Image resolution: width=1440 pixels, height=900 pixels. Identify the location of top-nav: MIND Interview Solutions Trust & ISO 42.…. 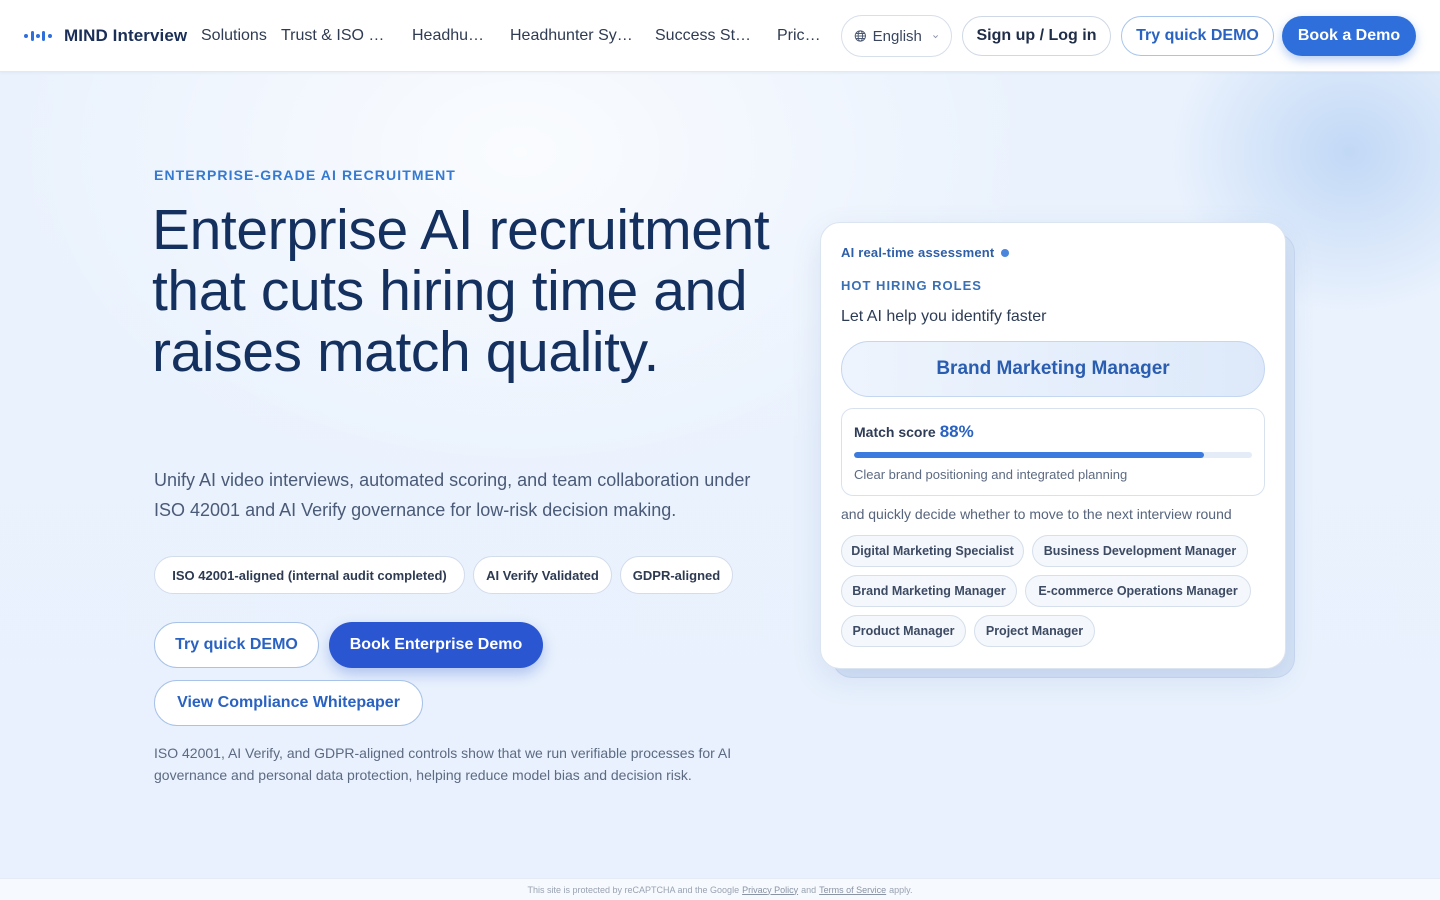
(720, 36).